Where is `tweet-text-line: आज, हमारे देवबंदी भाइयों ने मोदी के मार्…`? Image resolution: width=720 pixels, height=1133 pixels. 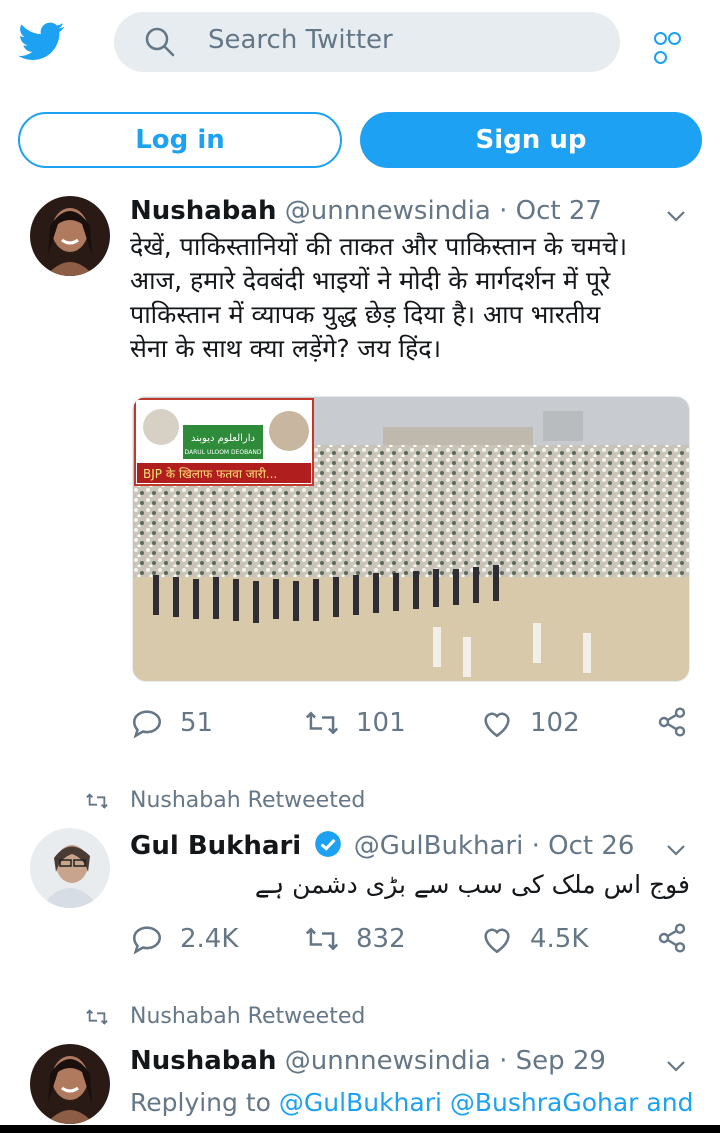
tweet-text-line: आज, हमारे देवबंदी भाइयों ने मोदी के मार्… is located at coordinates (370, 280).